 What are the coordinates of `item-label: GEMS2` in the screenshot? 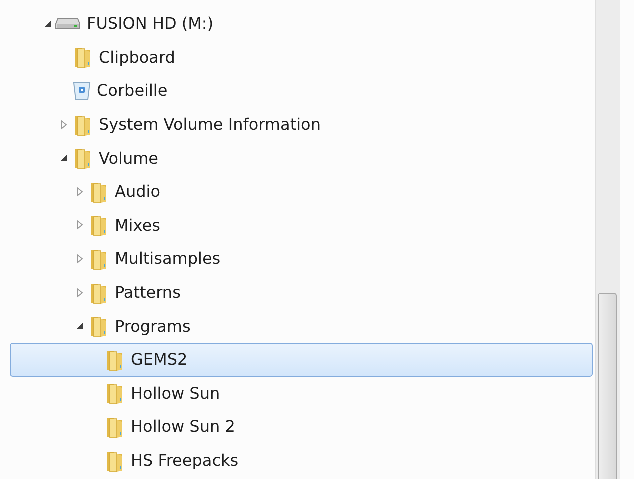 It's located at (159, 360).